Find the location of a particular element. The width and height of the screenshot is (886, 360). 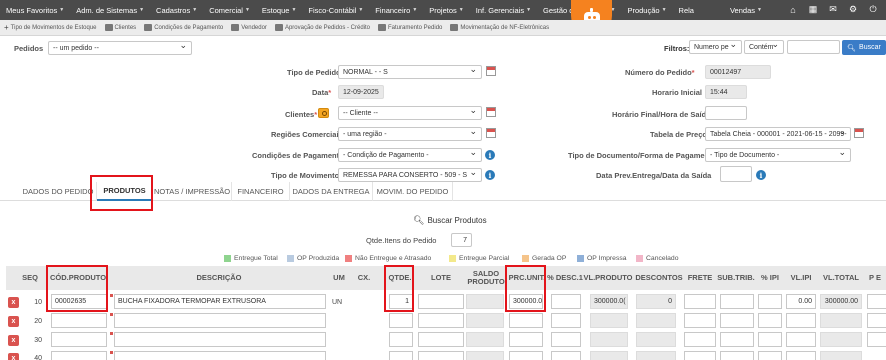

cod-produto-input: 00002635 is located at coordinates (79, 301).